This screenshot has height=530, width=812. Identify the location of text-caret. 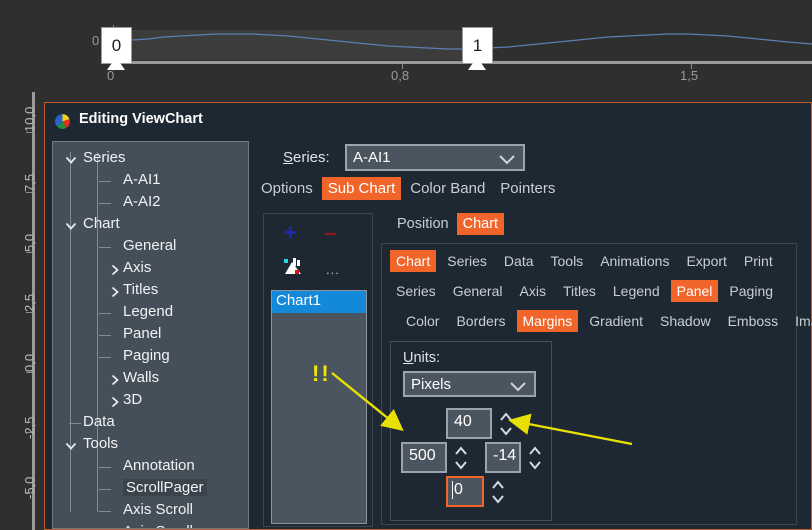
(452, 490).